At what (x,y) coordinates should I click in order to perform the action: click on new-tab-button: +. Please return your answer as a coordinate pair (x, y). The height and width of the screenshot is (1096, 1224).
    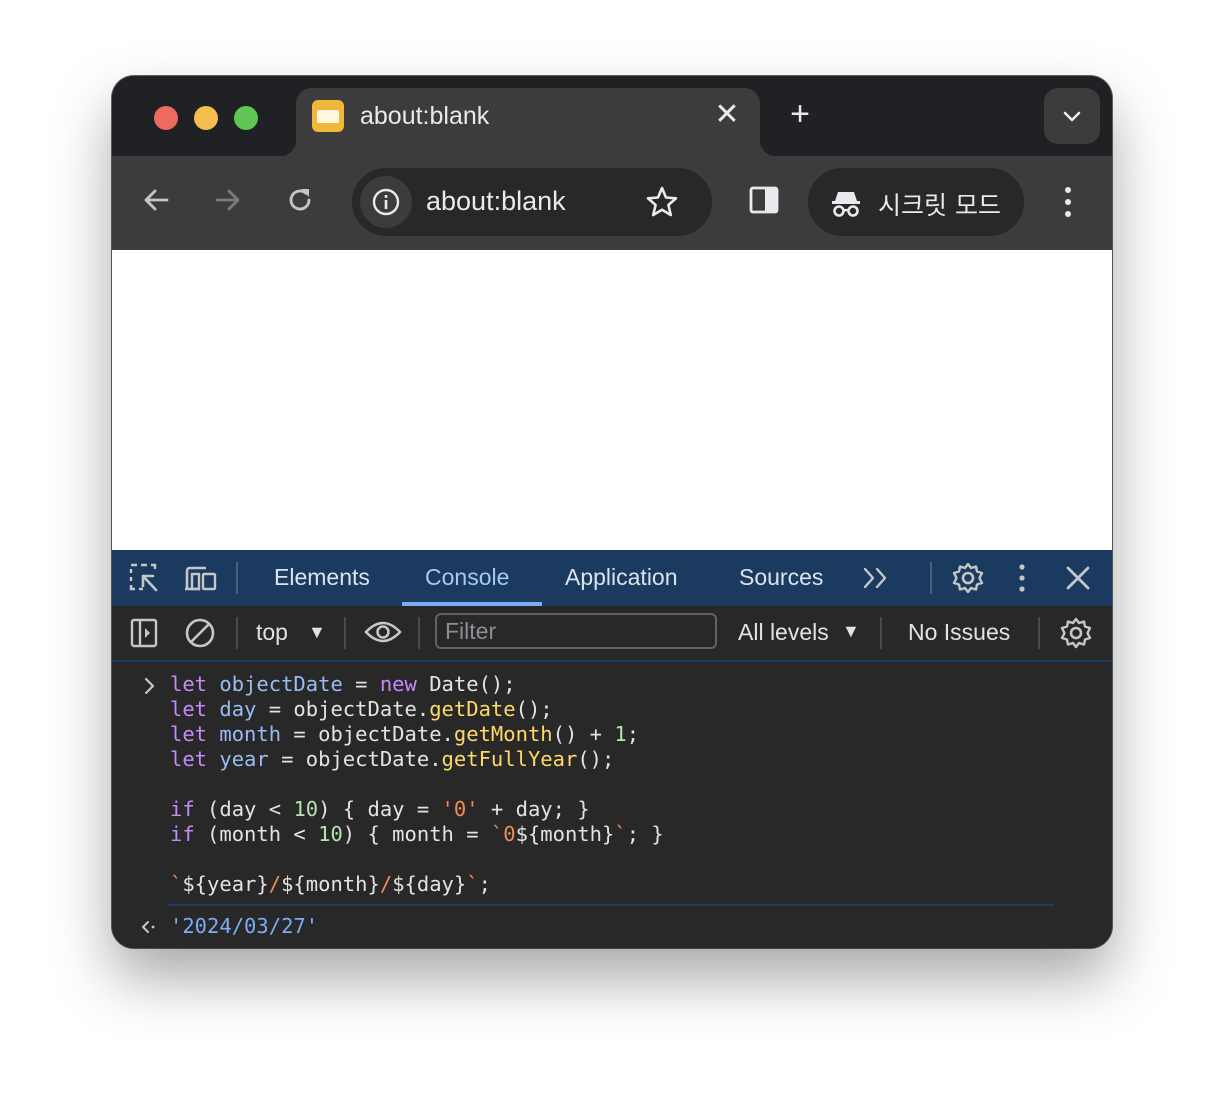
    Looking at the image, I should click on (800, 114).